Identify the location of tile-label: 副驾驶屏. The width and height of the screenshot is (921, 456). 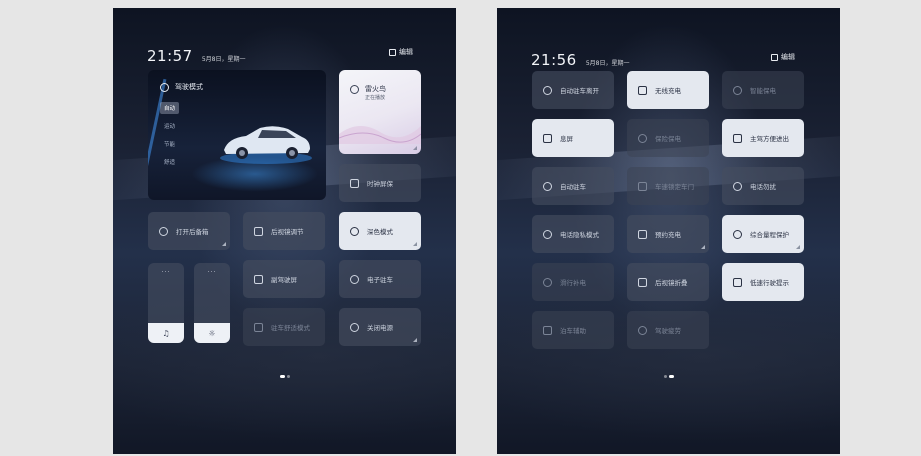
(284, 280).